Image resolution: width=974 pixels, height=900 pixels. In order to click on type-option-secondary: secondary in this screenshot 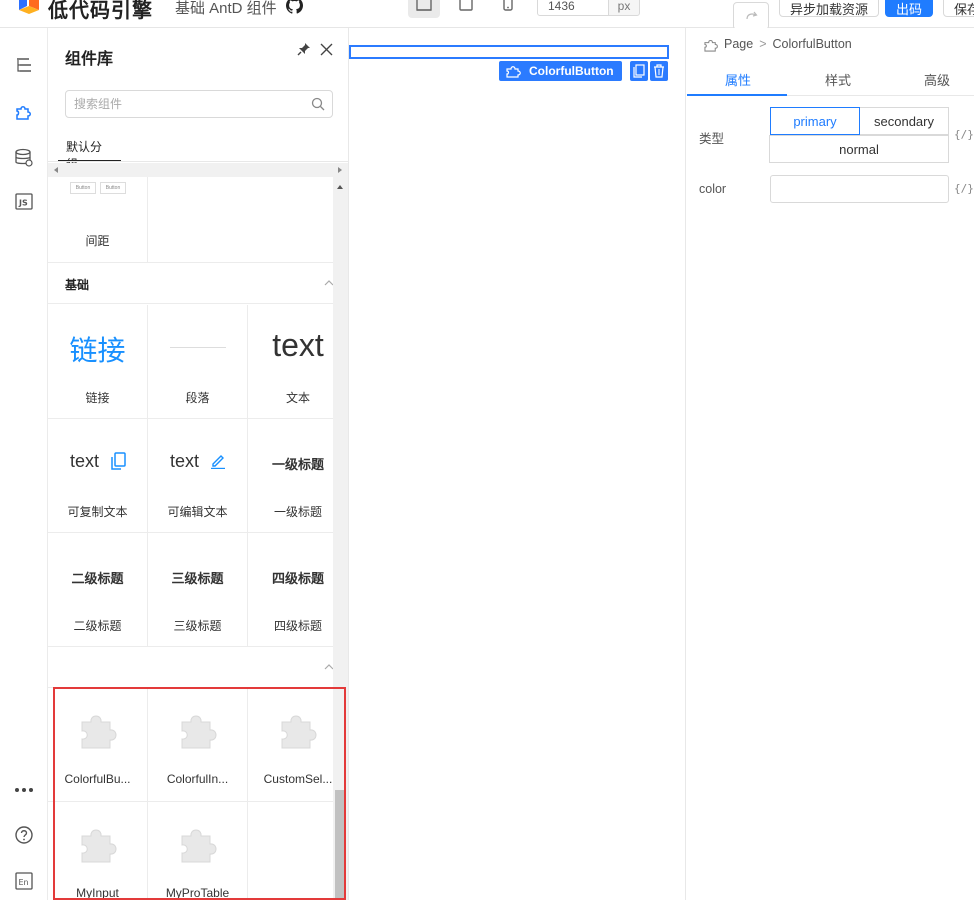, I will do `click(904, 121)`.